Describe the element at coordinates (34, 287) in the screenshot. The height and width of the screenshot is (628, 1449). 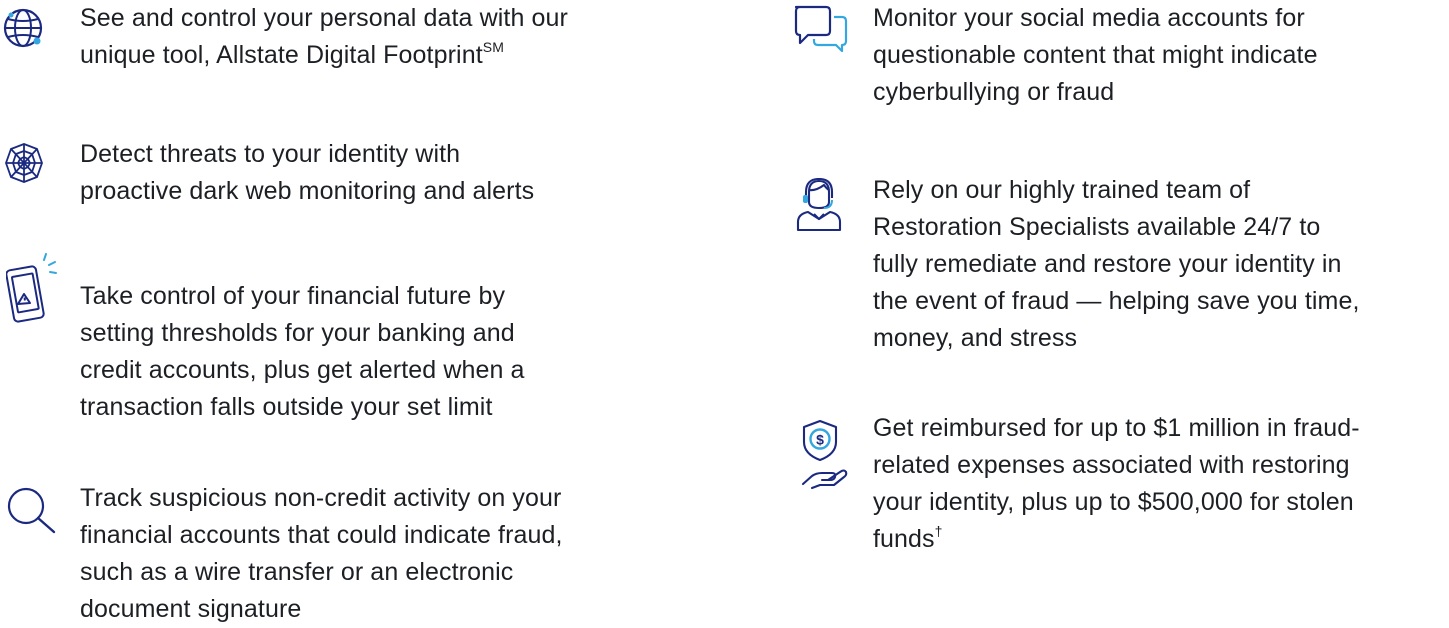
I see `phone-alert-icon` at that location.